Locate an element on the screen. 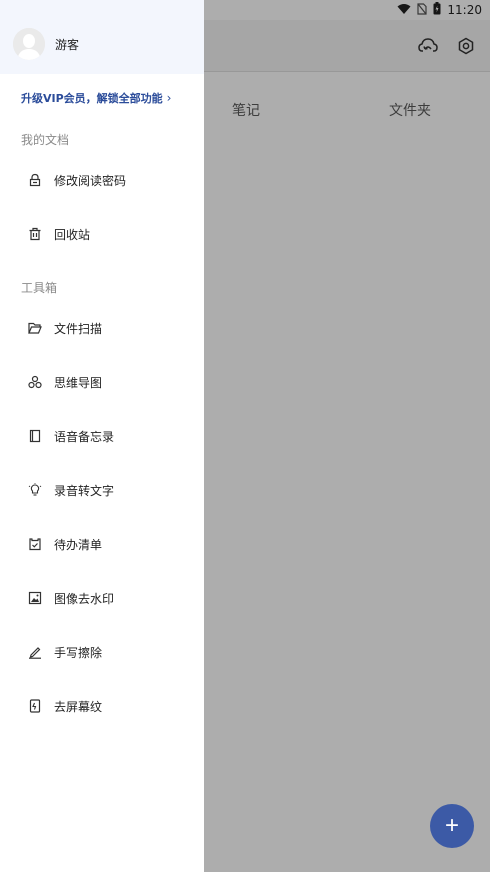 The width and height of the screenshot is (490, 872). pen-icon is located at coordinates (35, 652).